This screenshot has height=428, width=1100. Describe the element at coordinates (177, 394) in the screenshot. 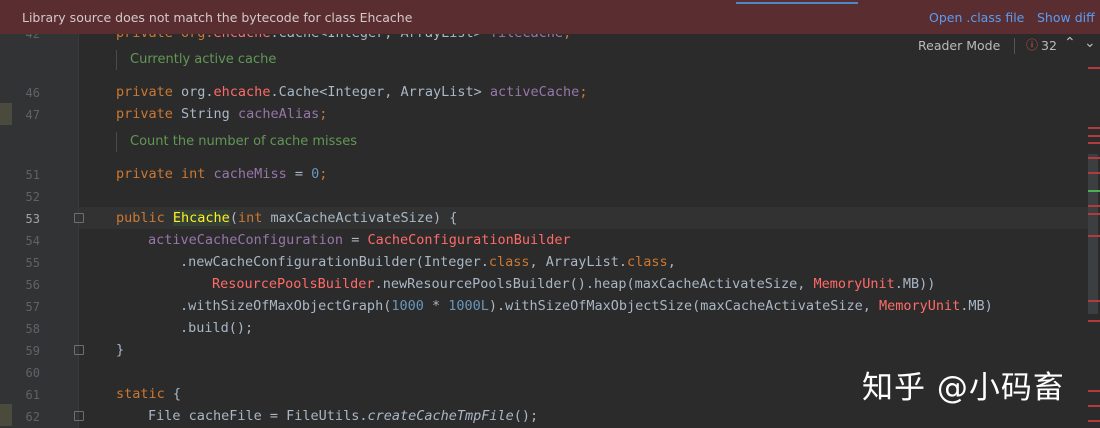

I see `code-token: {` at that location.